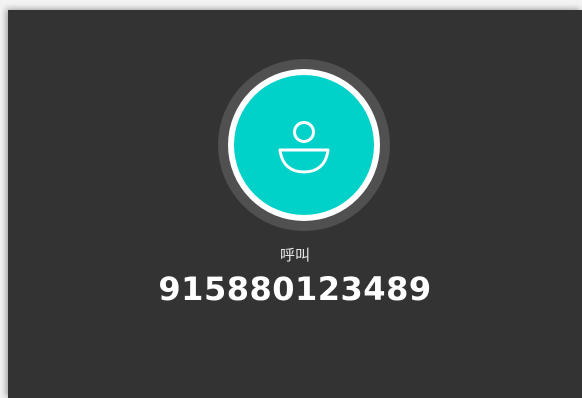 This screenshot has height=398, width=582. What do you see at coordinates (294, 255) in the screenshot?
I see `call-status-label: 呼叫` at bounding box center [294, 255].